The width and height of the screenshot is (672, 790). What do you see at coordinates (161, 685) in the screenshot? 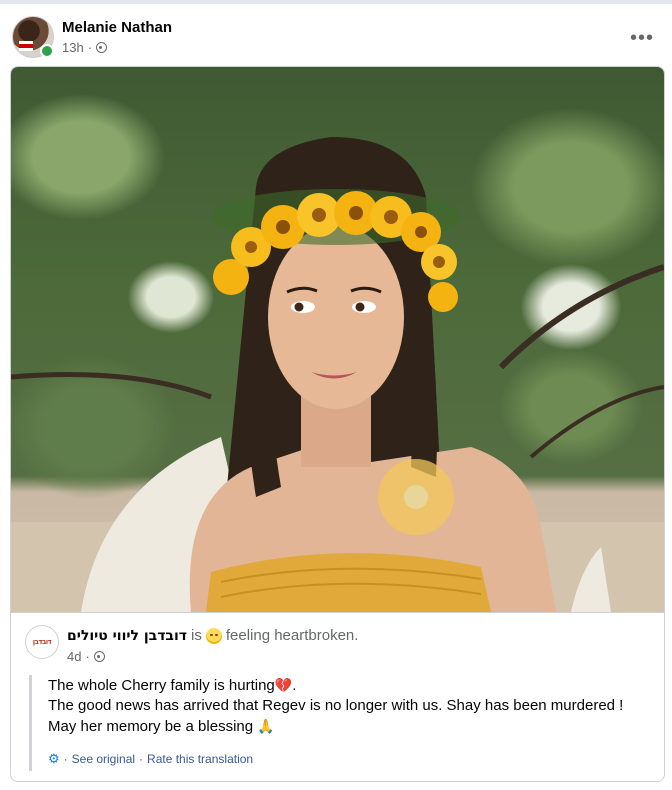
I see `post-text-line-1-body: The whole Cherry family is hurting` at bounding box center [161, 685].